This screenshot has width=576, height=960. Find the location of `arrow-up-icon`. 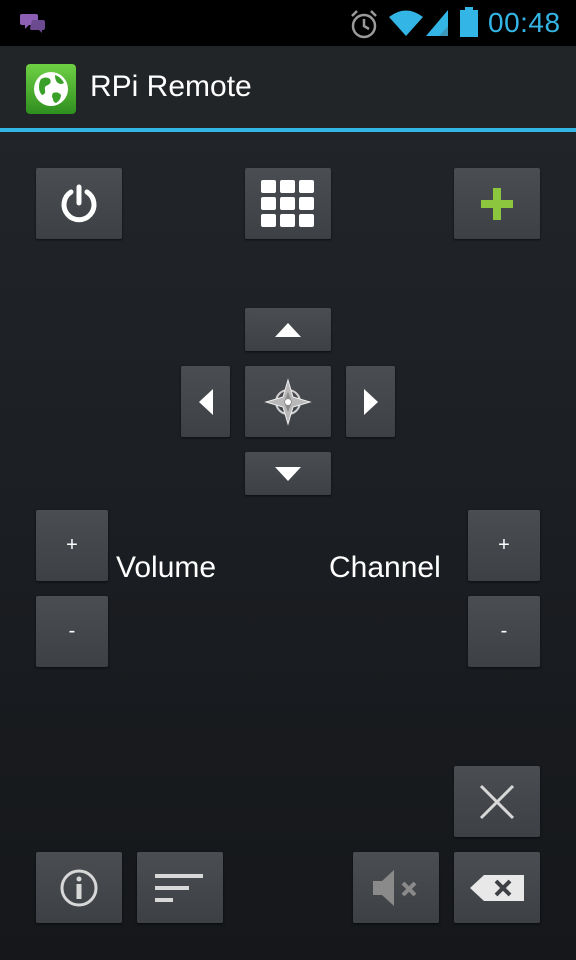

arrow-up-icon is located at coordinates (288, 329).